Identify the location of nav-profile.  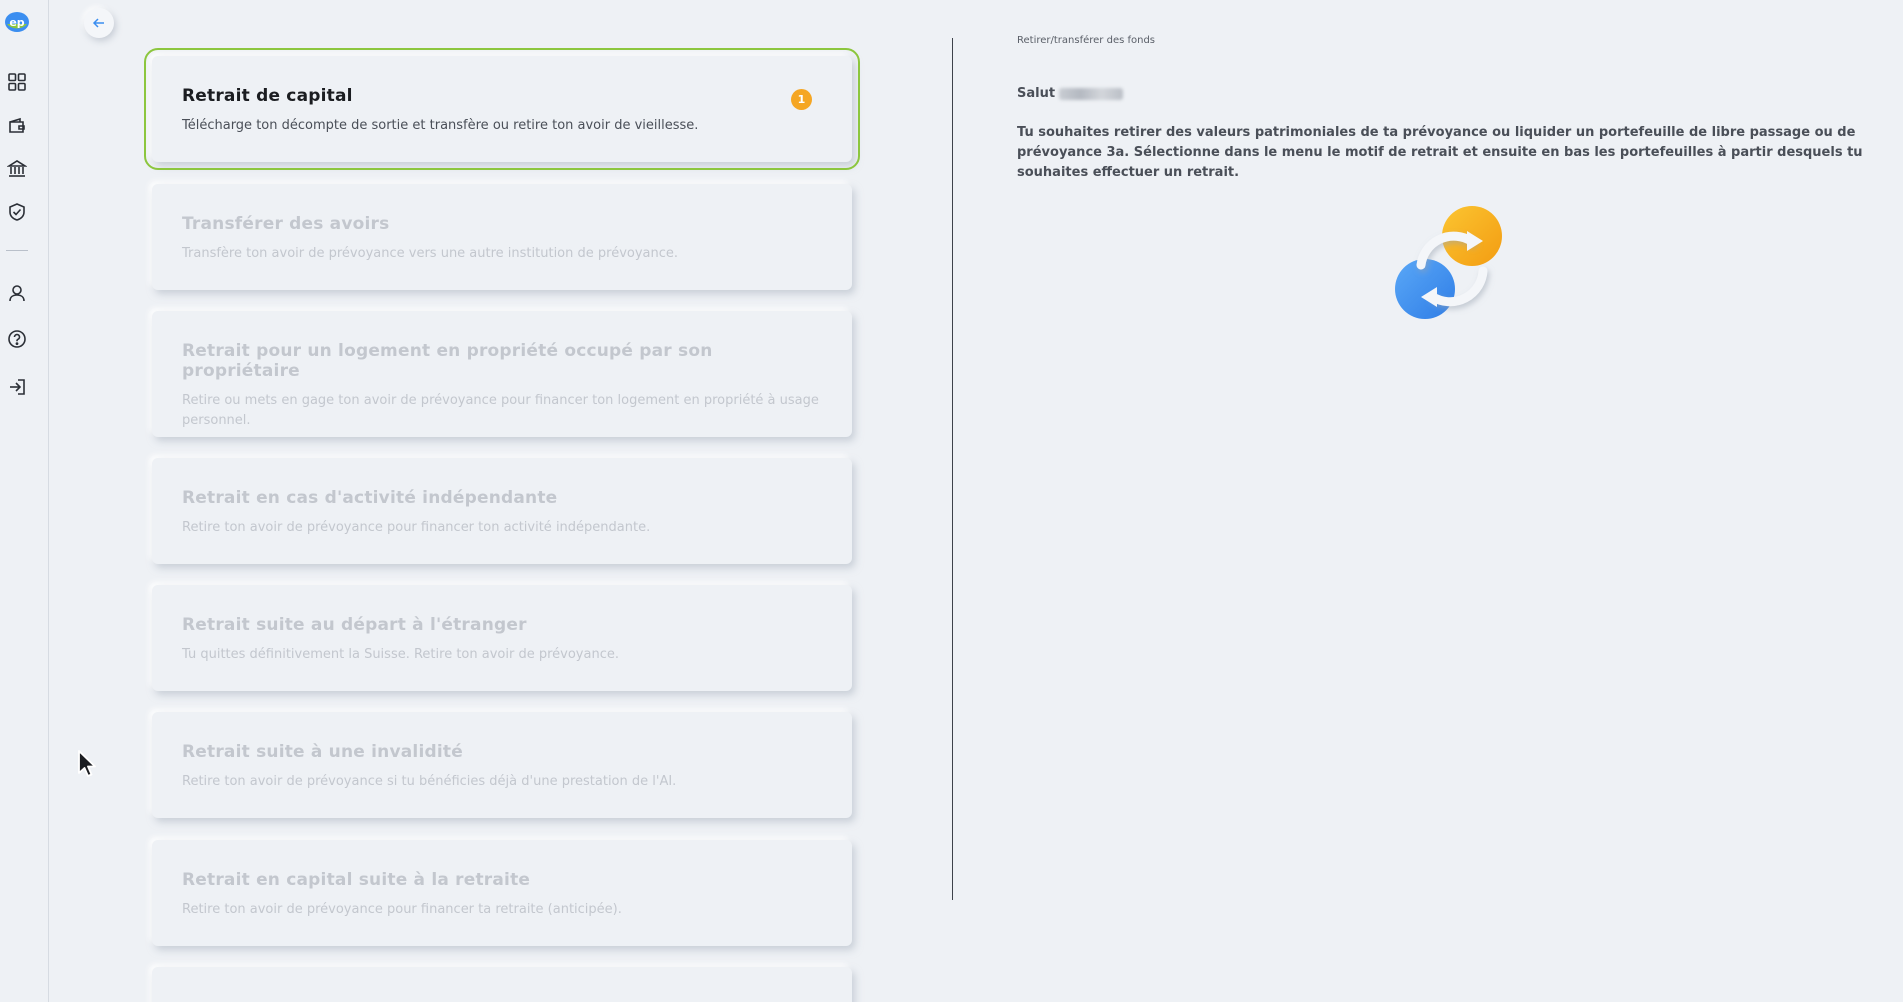
(17, 293).